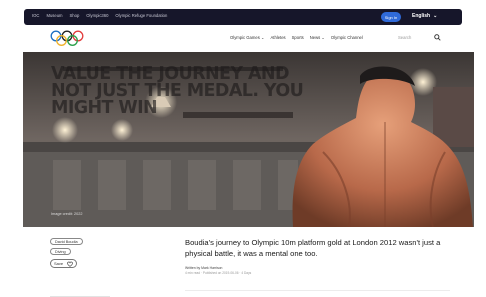 Image resolution: width=486 pixels, height=297 pixels. Describe the element at coordinates (391, 17) in the screenshot. I see `signin-button: Sign In` at that location.